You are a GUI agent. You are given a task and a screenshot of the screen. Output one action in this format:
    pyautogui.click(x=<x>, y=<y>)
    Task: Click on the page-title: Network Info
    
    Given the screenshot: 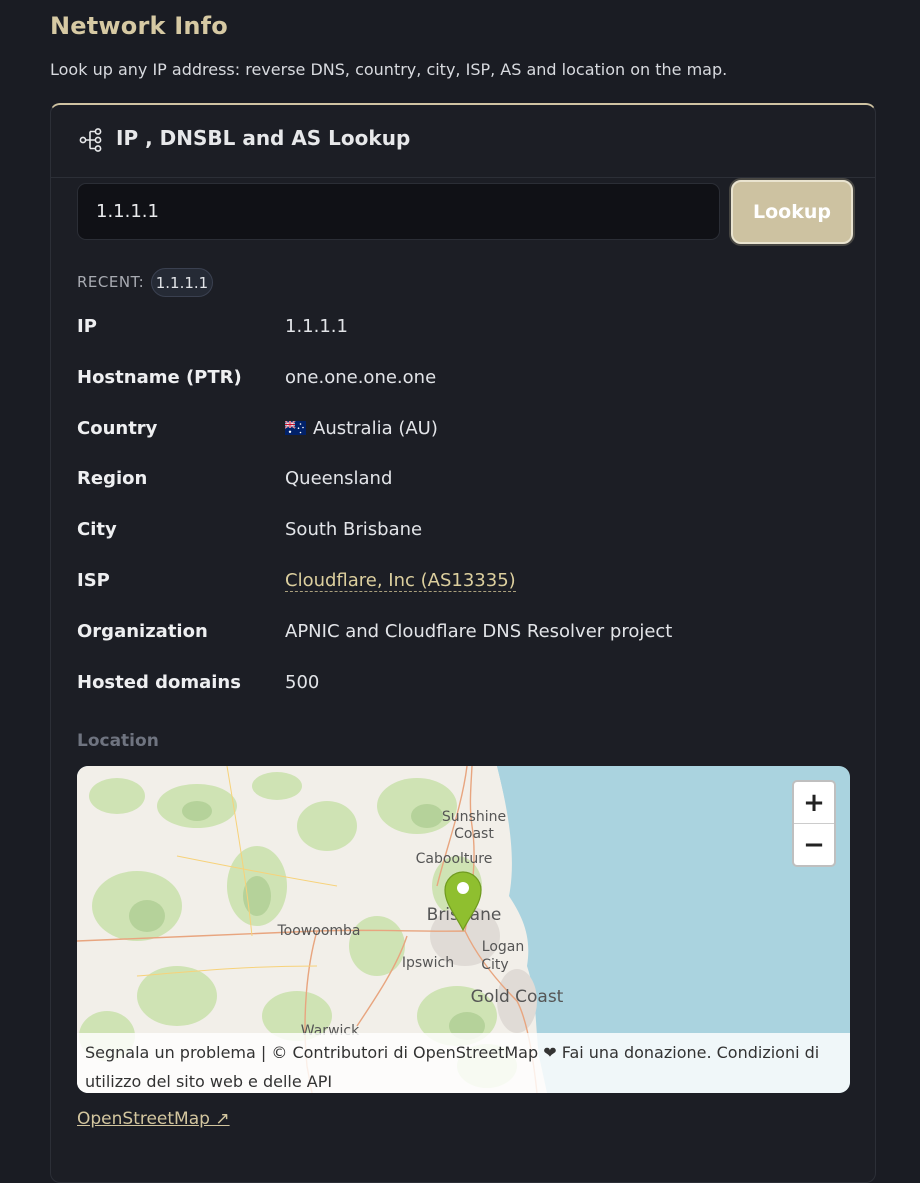 What is the action you would take?
    pyautogui.click(x=139, y=26)
    